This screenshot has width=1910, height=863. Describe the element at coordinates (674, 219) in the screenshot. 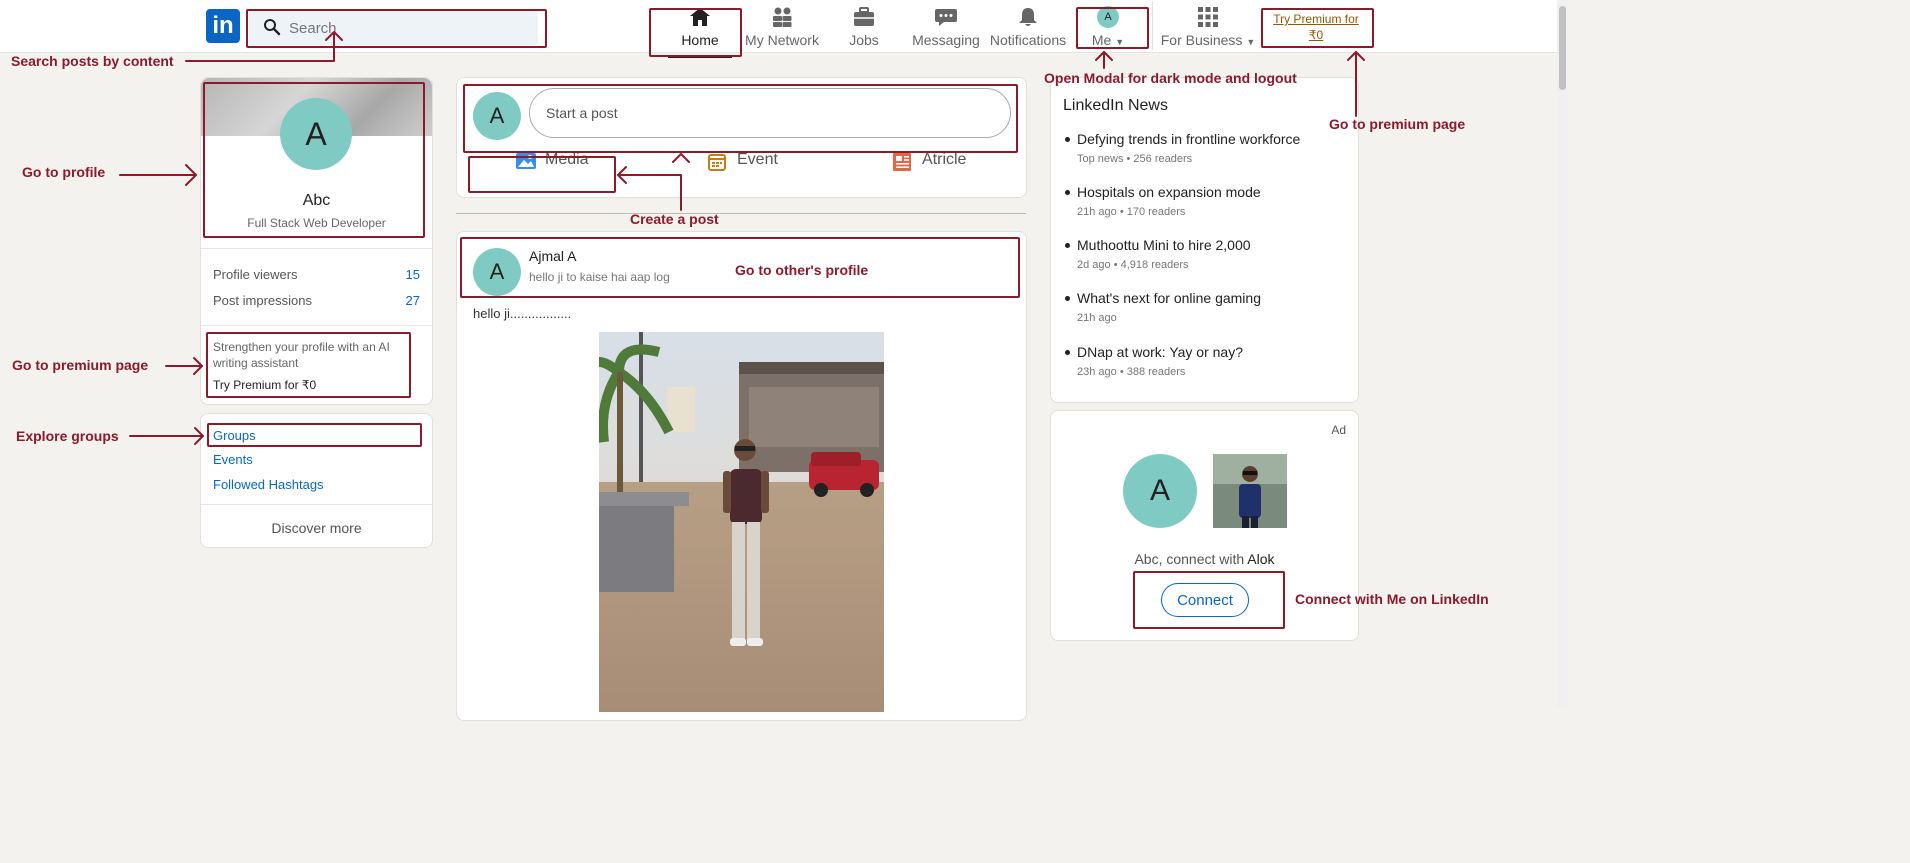

I see `annotation-create-post: Create a post` at that location.